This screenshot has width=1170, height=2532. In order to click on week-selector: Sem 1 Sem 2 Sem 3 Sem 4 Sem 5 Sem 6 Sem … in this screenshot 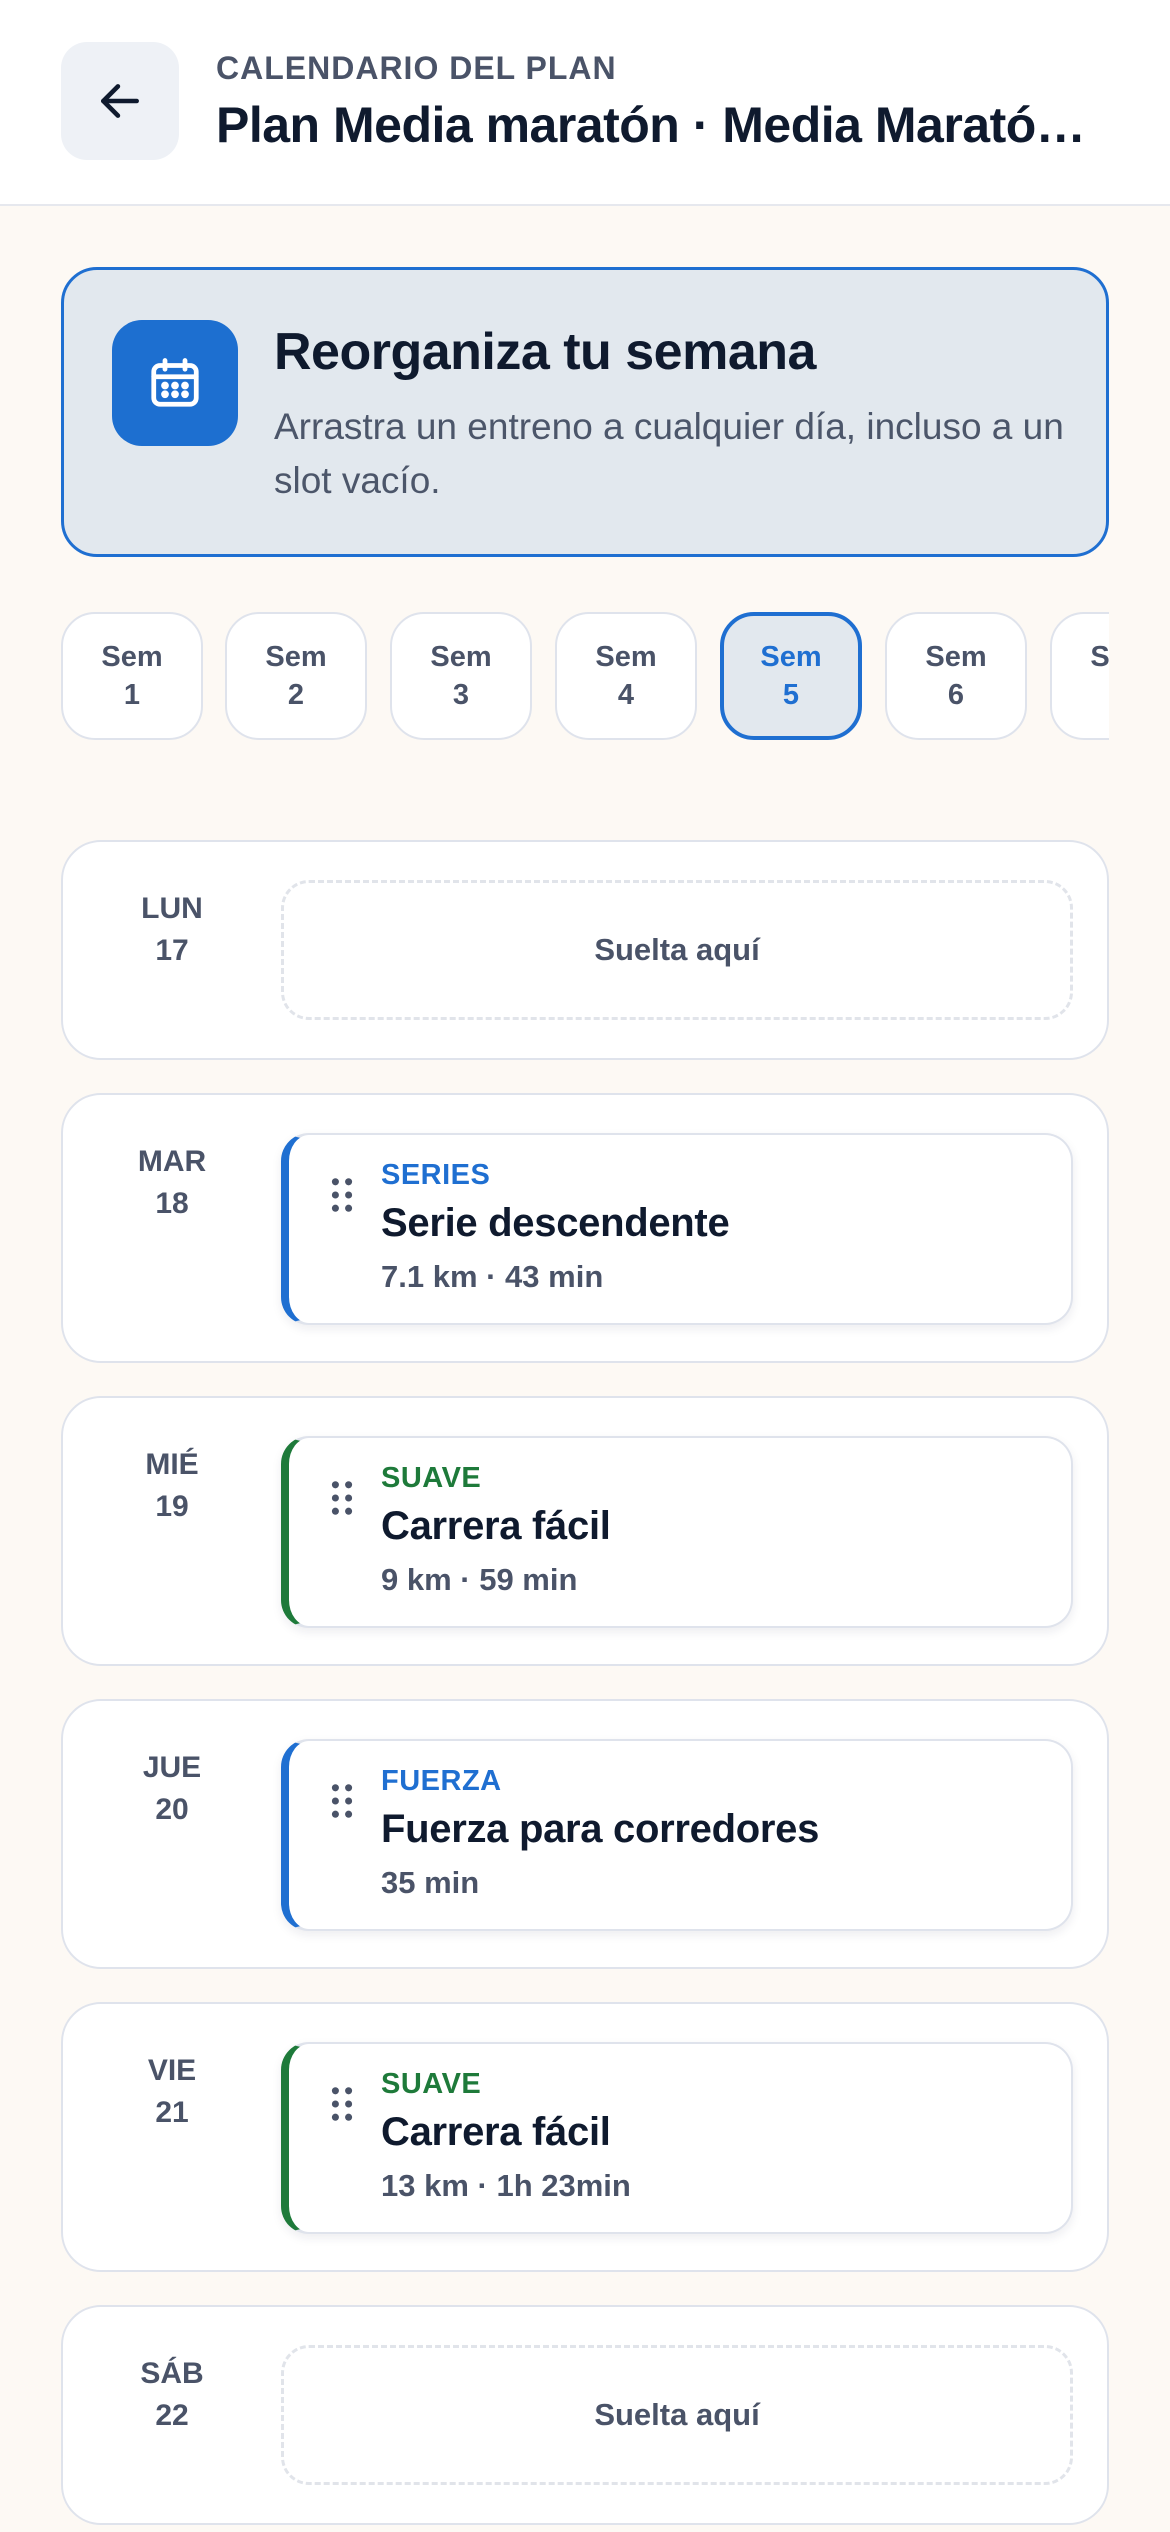, I will do `click(585, 677)`.